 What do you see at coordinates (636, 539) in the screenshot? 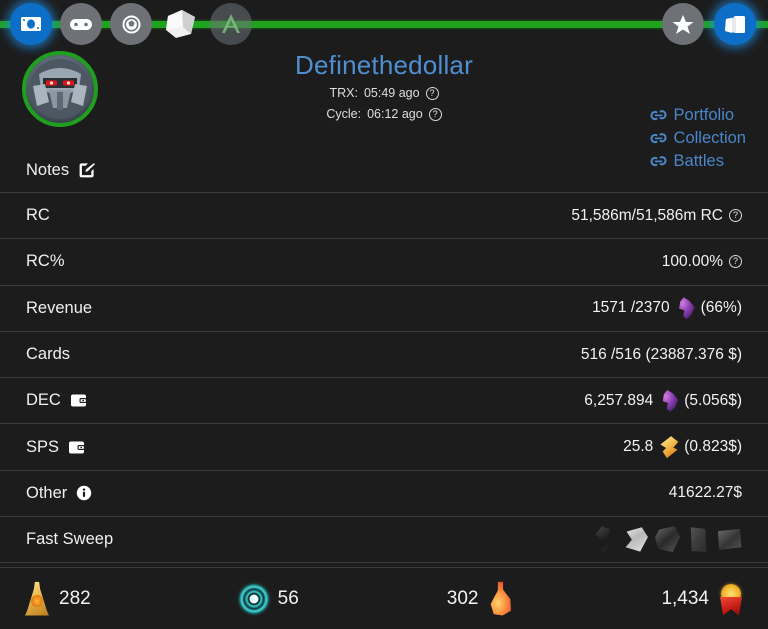
I see `sweep-white-card-icon` at bounding box center [636, 539].